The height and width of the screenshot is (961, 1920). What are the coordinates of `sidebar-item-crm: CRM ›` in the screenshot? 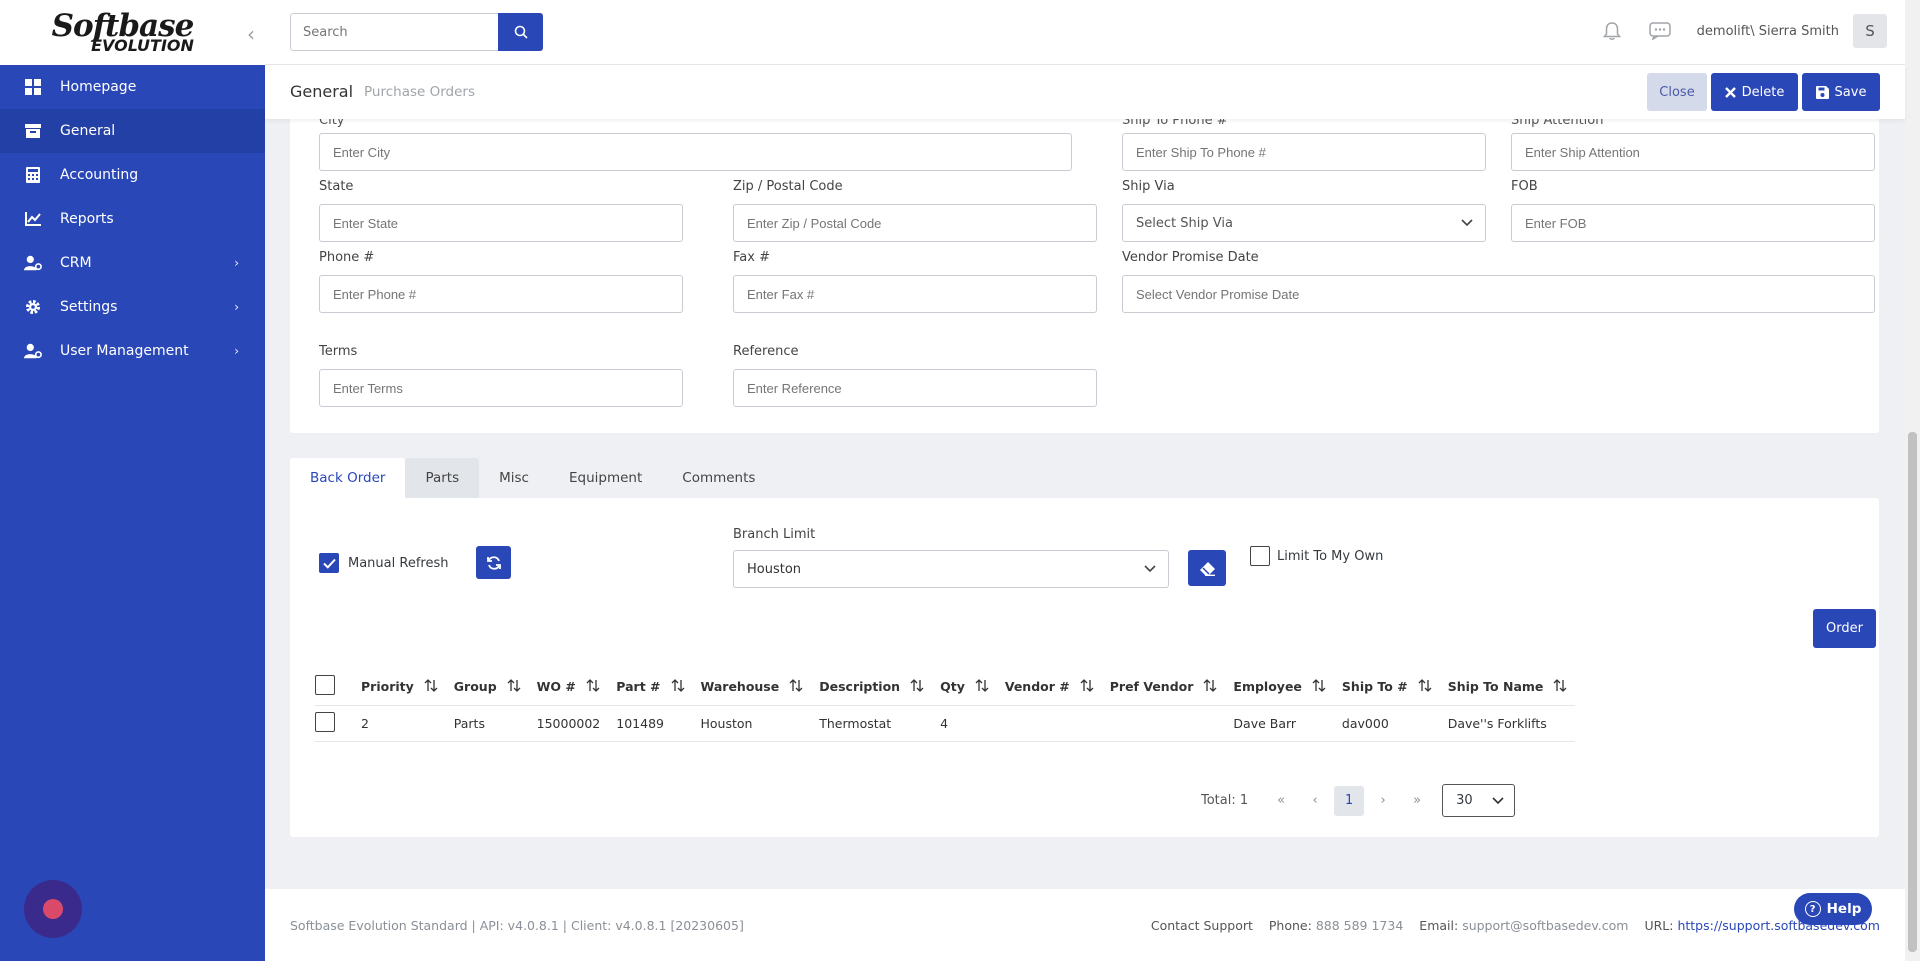 It's located at (132, 263).